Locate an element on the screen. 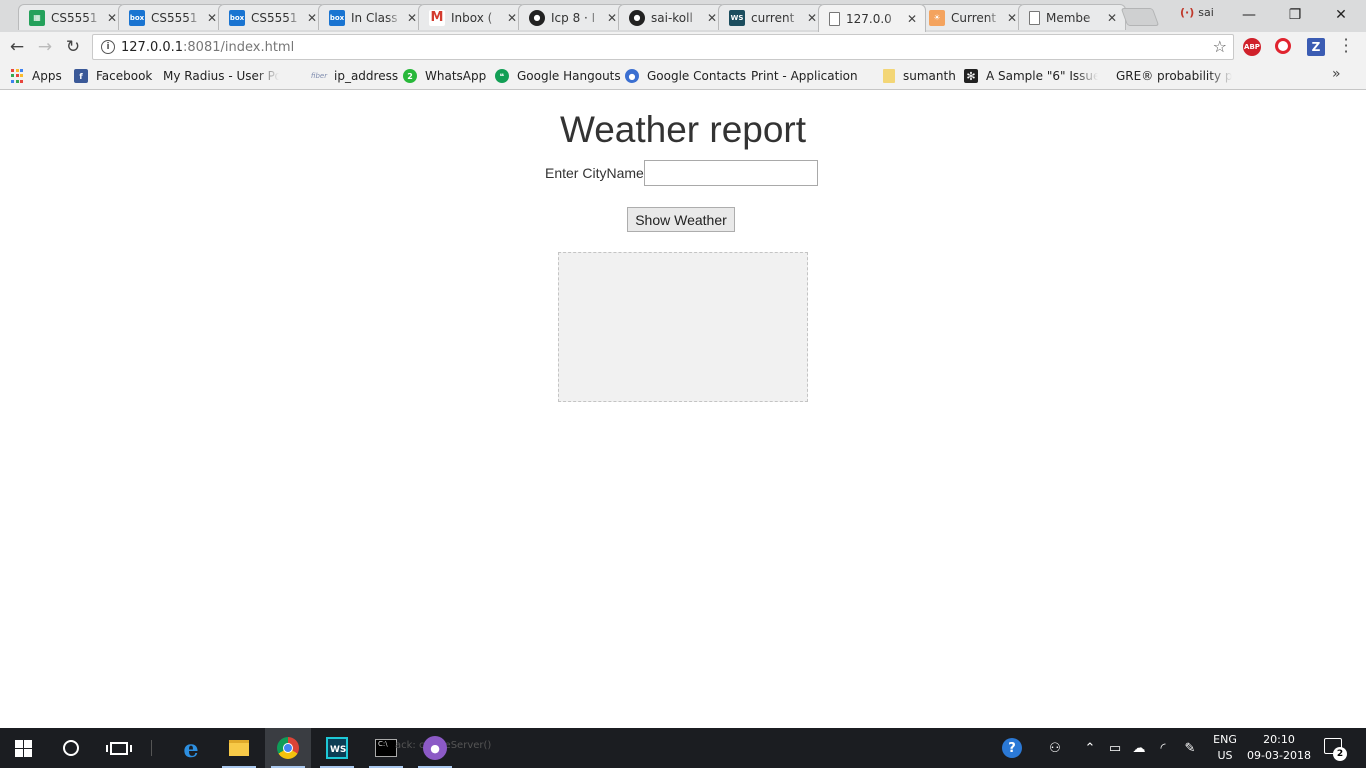  tab-localhost-active: 127.0.0 ✕ is located at coordinates (872, 18).